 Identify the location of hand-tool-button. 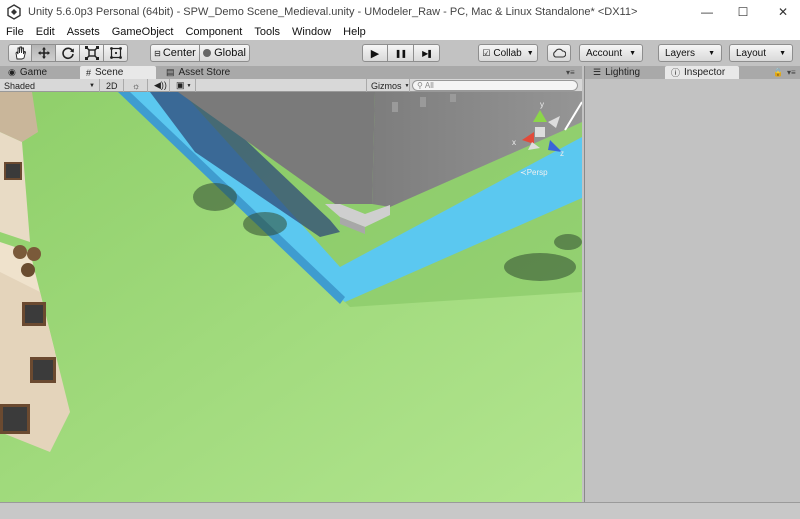
(20, 53).